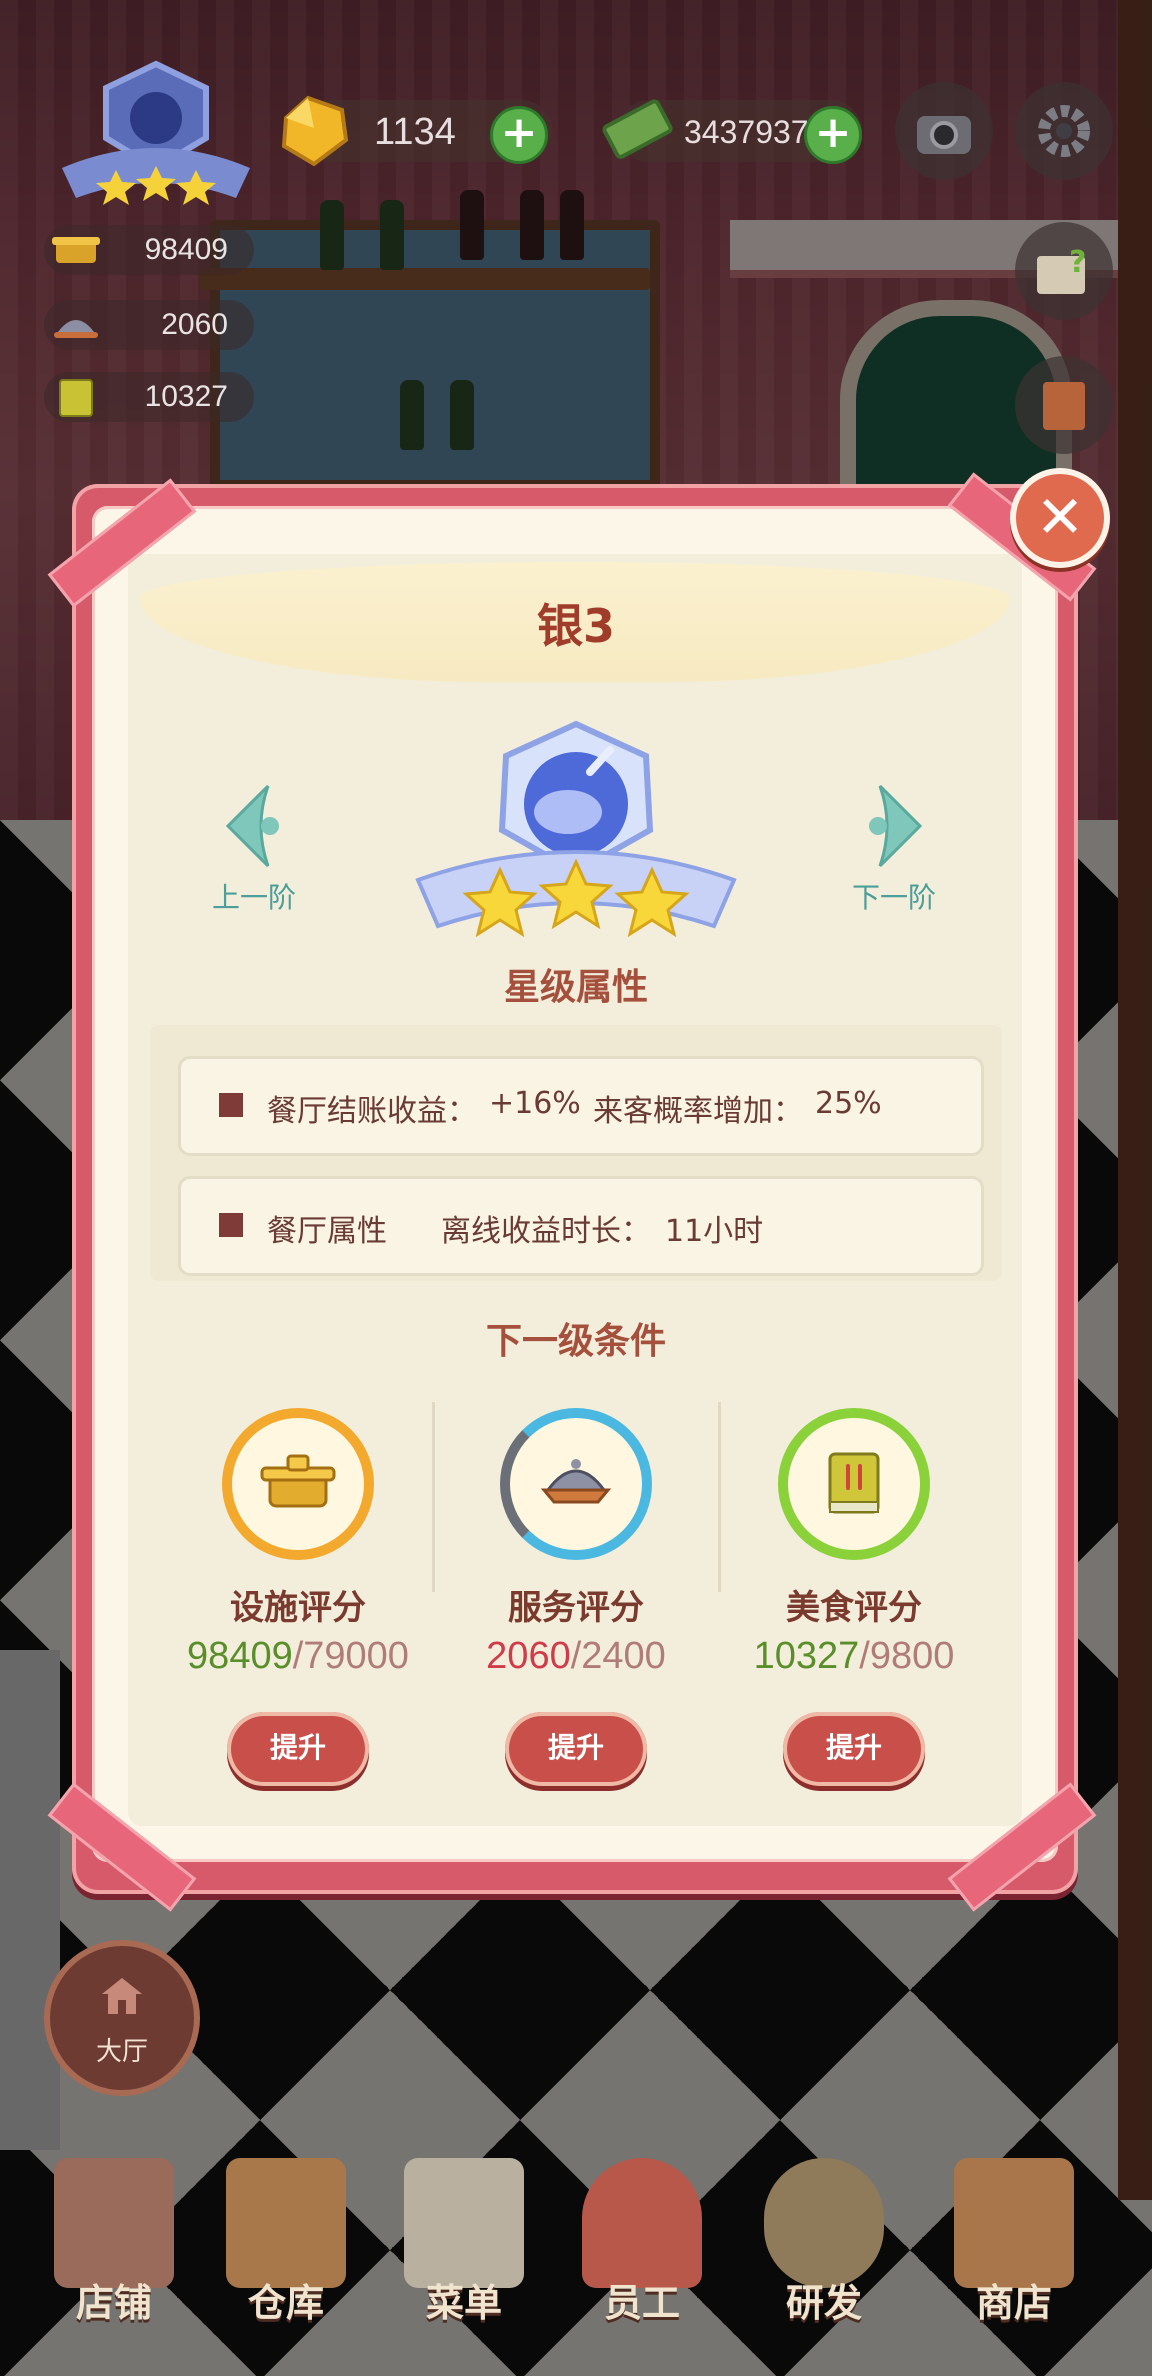 Image resolution: width=1152 pixels, height=2376 pixels. What do you see at coordinates (893, 897) in the screenshot?
I see `next-rank-label: 下一阶` at bounding box center [893, 897].